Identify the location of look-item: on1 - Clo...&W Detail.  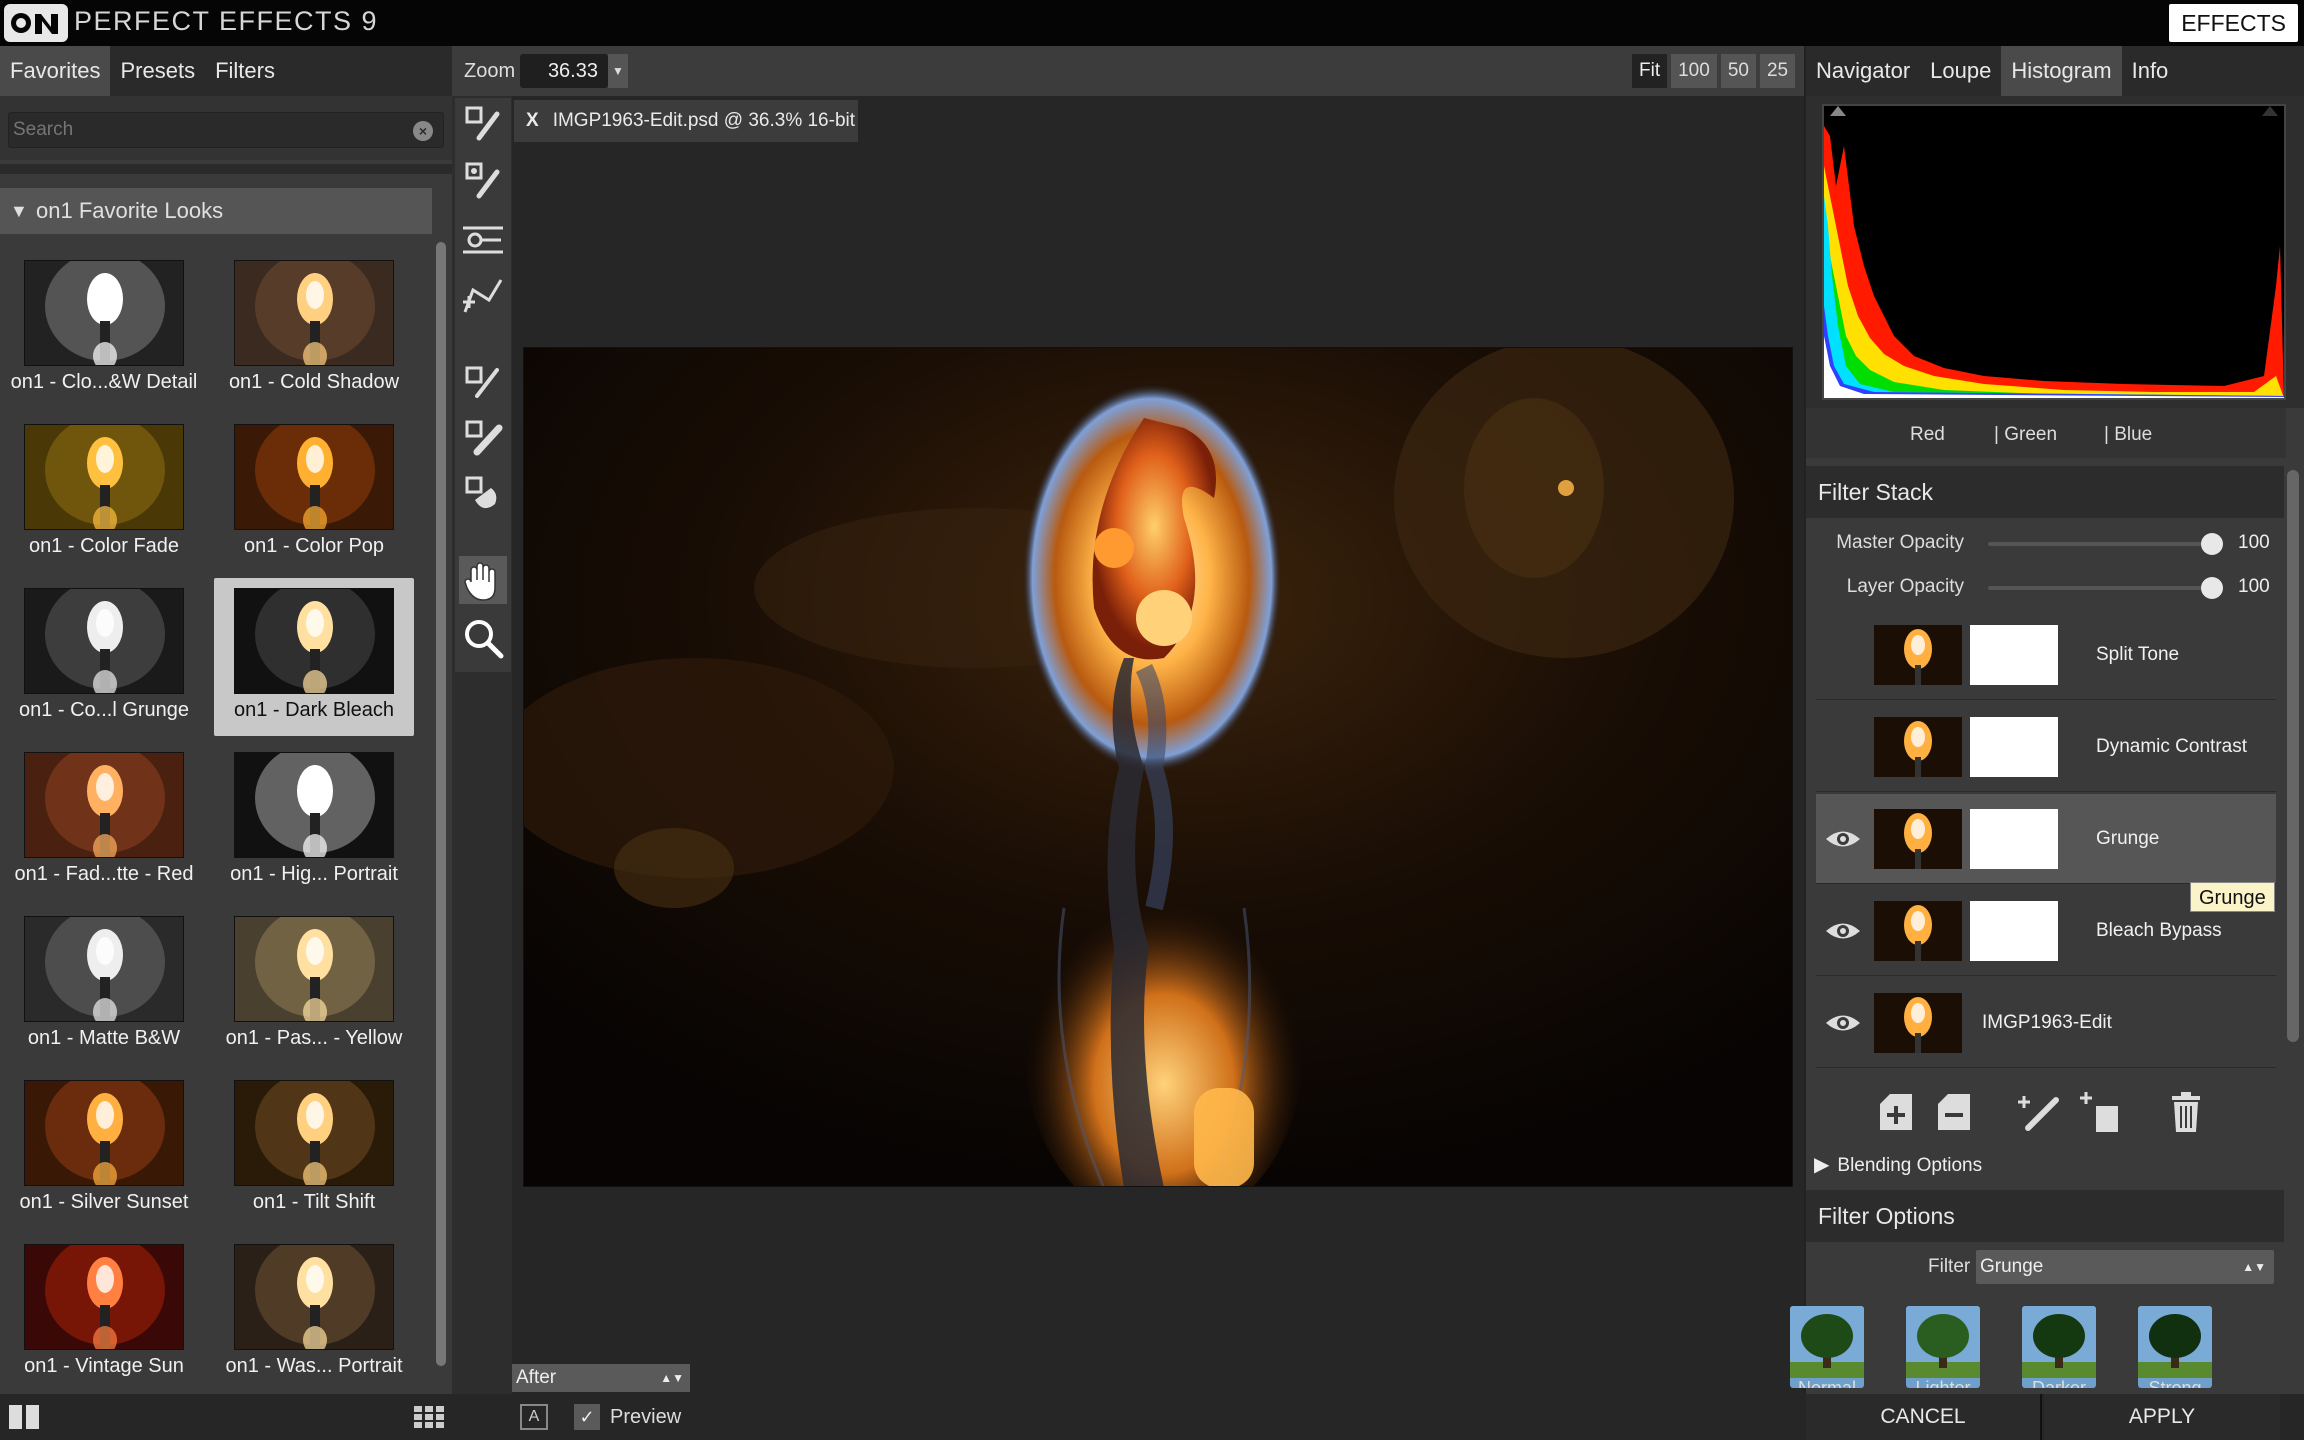
(104, 329).